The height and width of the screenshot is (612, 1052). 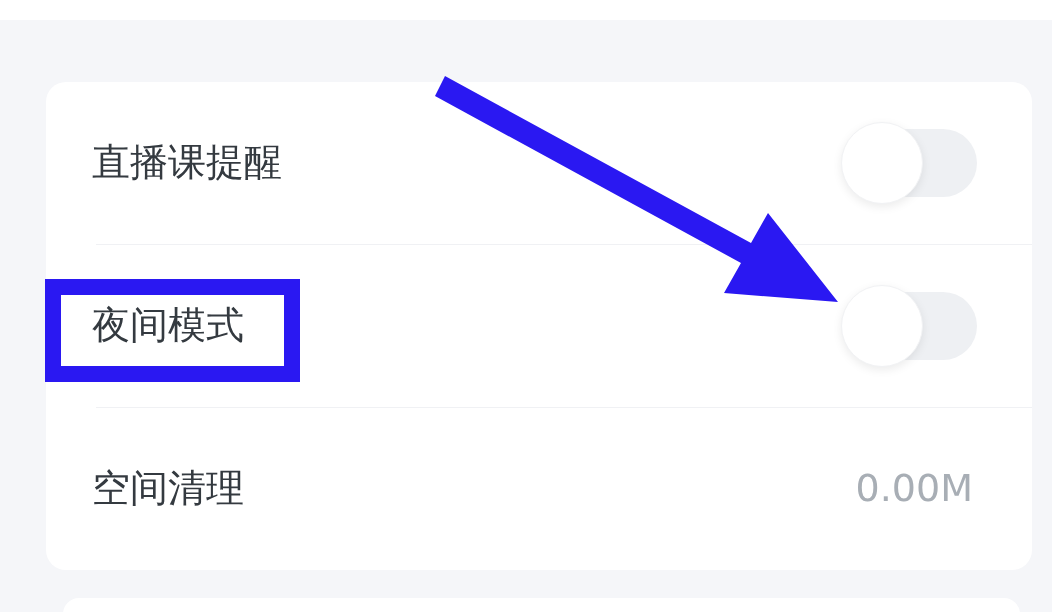 I want to click on cache-size-value: 0.00M, so click(x=914, y=489).